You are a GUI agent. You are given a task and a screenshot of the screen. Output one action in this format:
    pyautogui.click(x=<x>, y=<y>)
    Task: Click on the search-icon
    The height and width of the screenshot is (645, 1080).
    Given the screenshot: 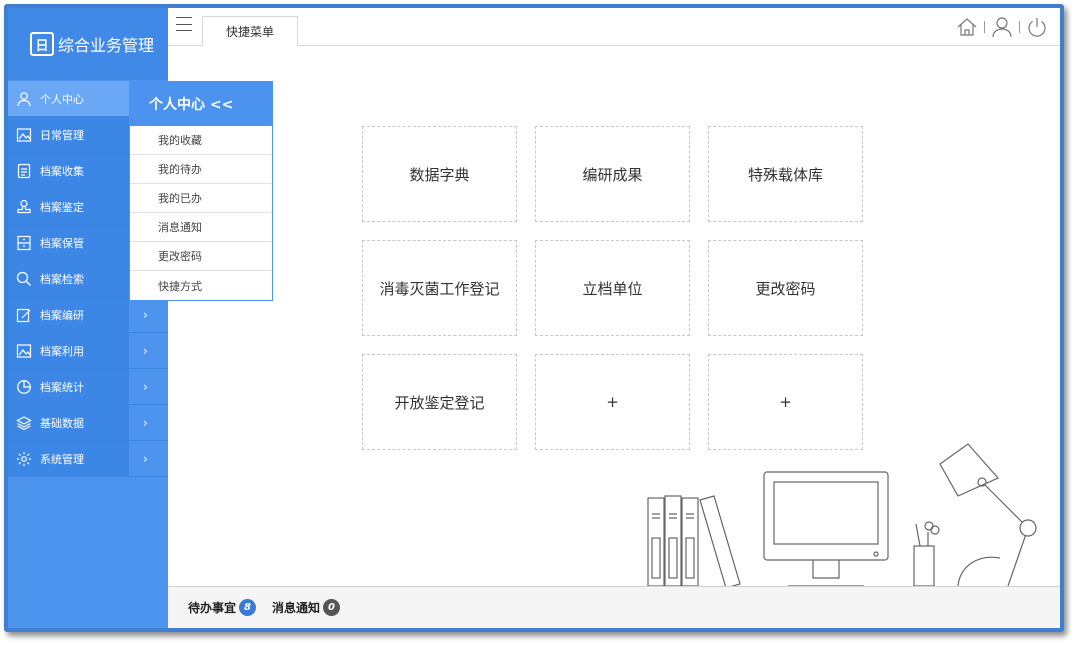 What is the action you would take?
    pyautogui.click(x=24, y=279)
    